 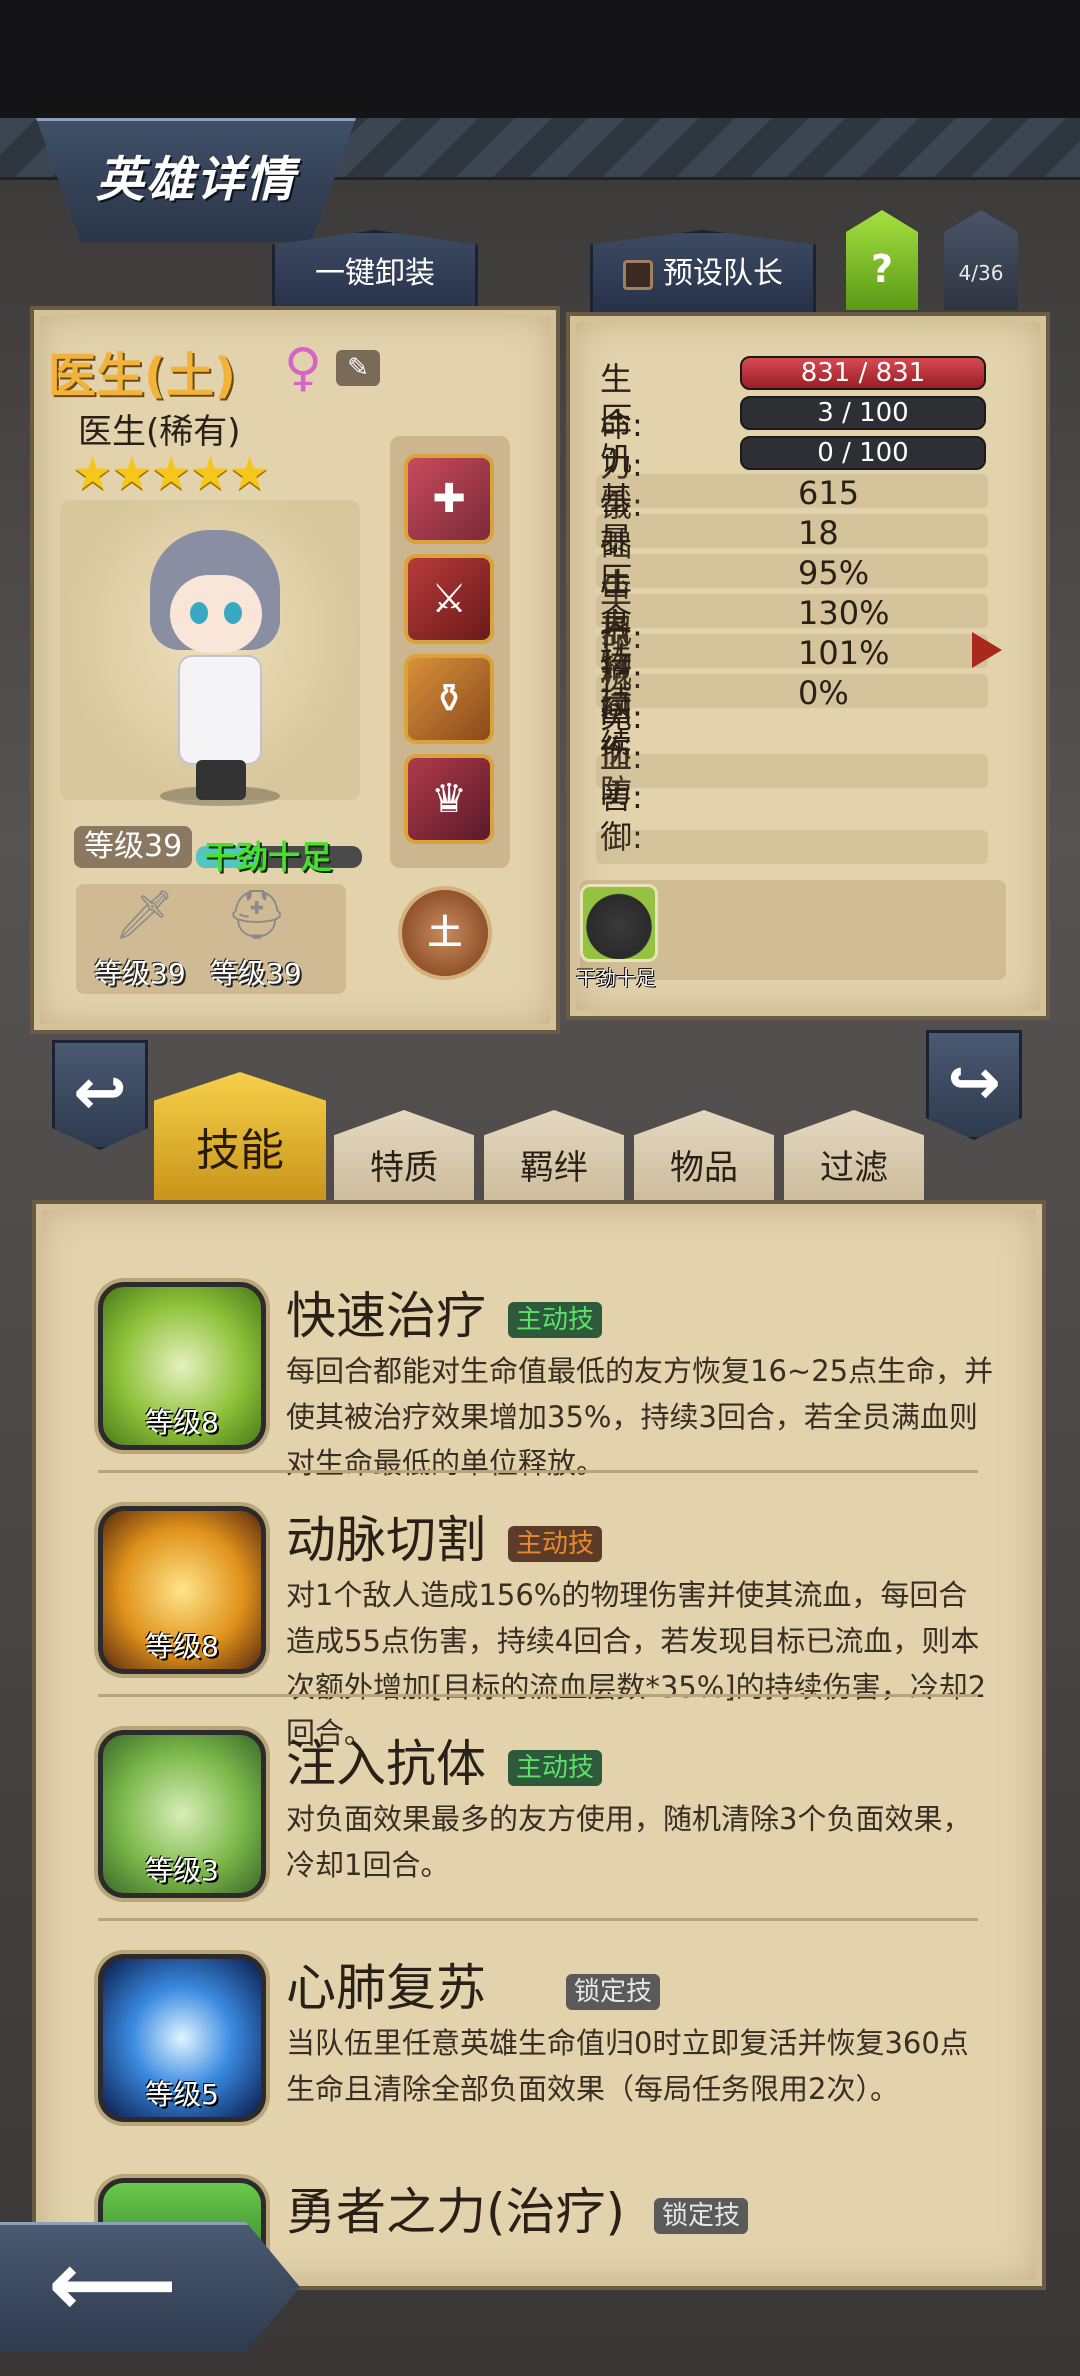 I want to click on hero-level-badge: 等级39, so click(x=133, y=847).